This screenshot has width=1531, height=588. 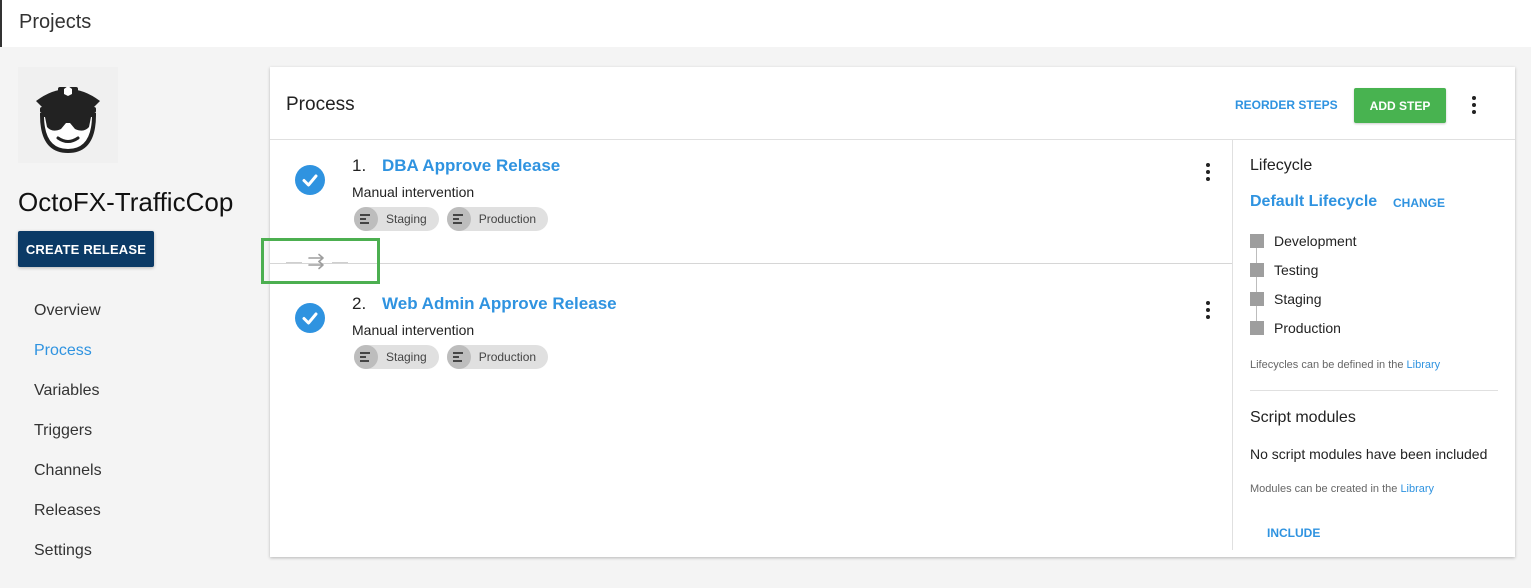 I want to click on script-modules-note-text: Modules can be created in the, so click(x=1325, y=489).